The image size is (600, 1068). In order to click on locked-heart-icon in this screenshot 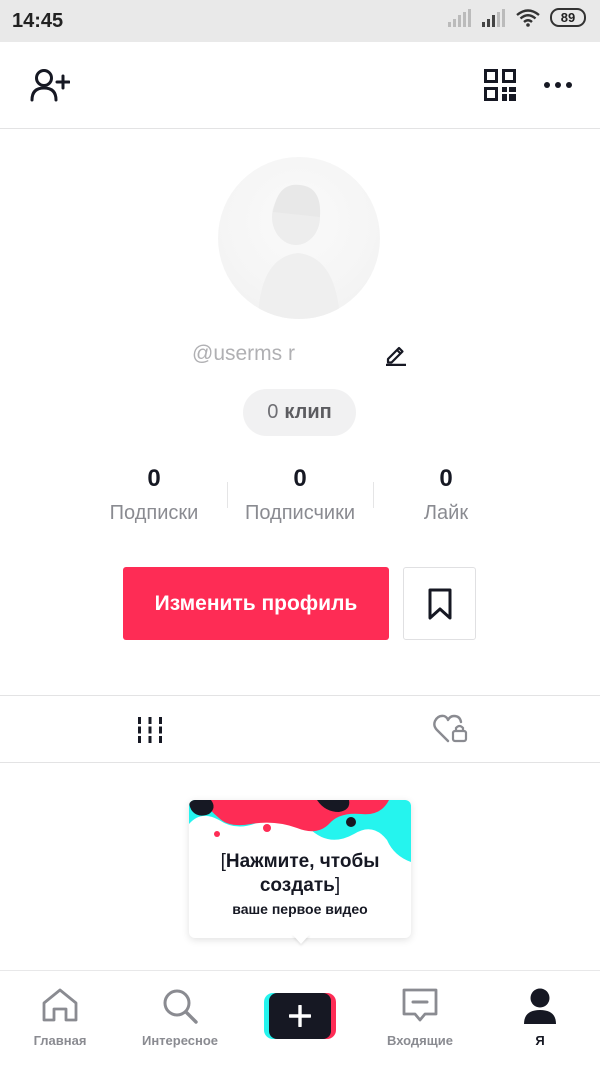, I will do `click(450, 728)`.